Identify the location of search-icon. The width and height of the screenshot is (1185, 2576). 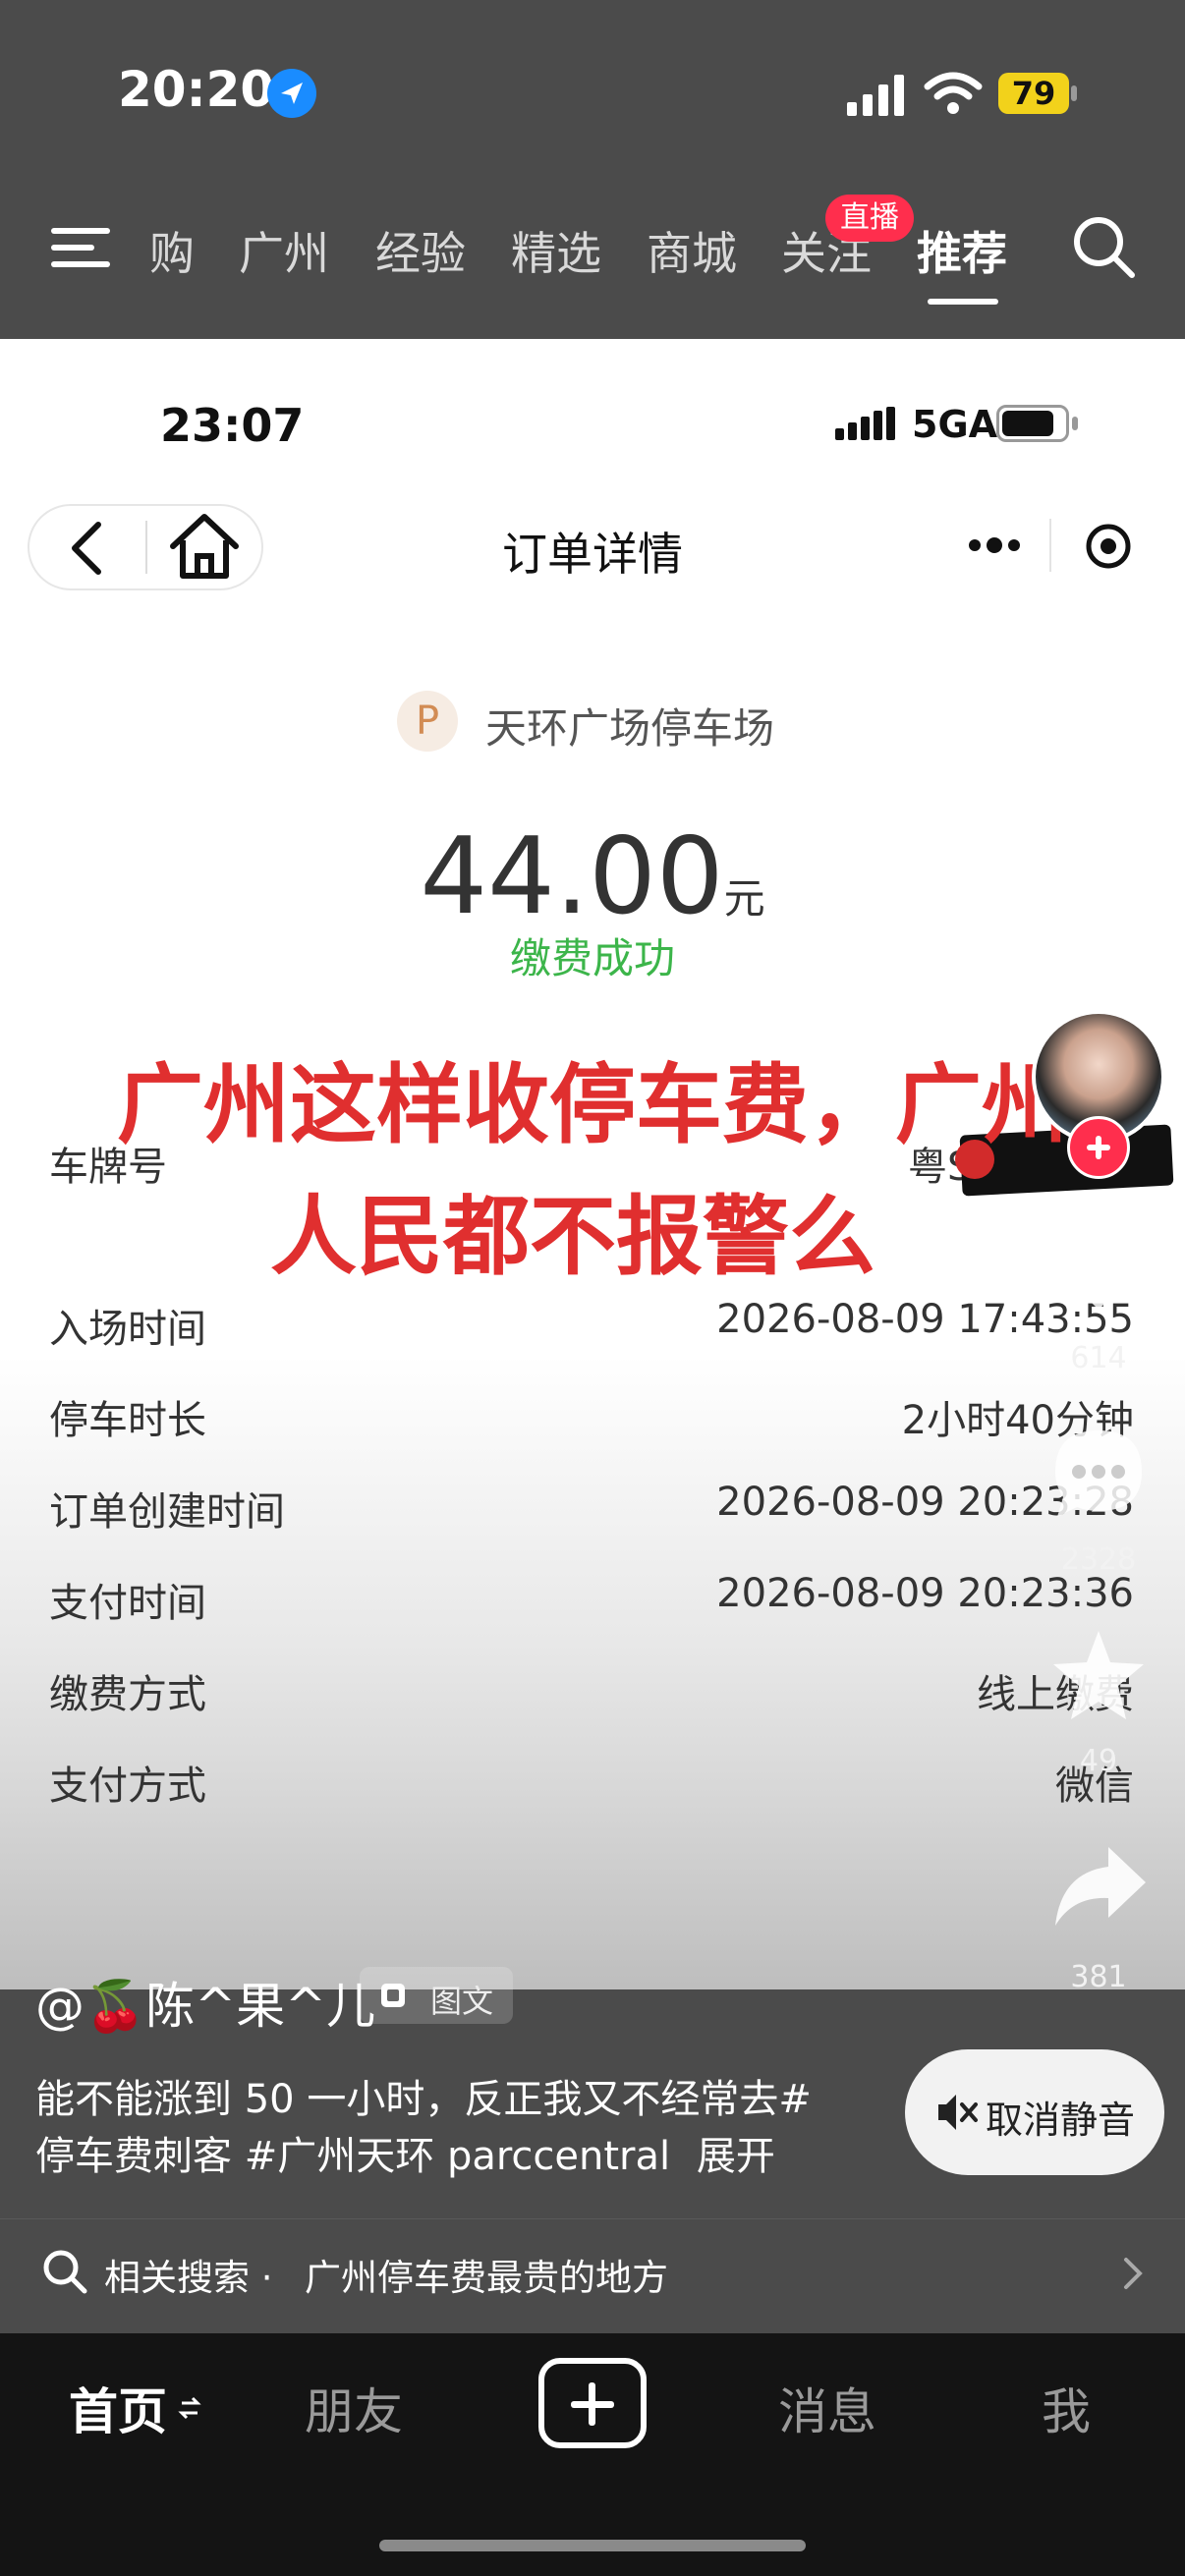
(1104, 246).